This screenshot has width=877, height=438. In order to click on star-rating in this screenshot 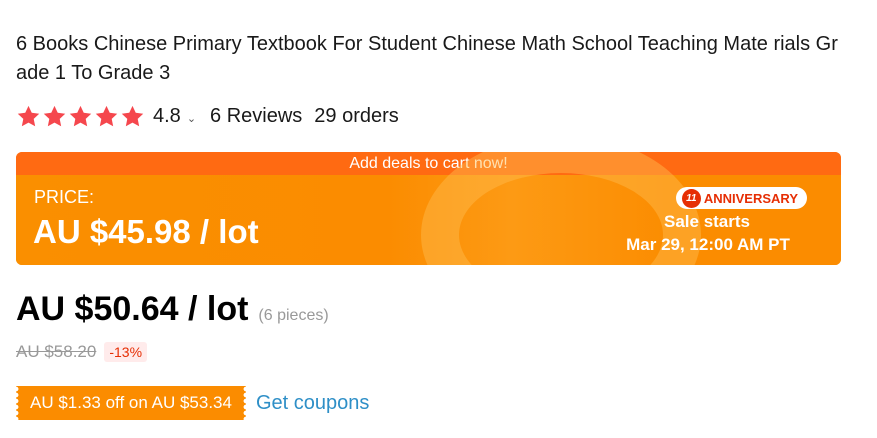, I will do `click(80, 116)`.